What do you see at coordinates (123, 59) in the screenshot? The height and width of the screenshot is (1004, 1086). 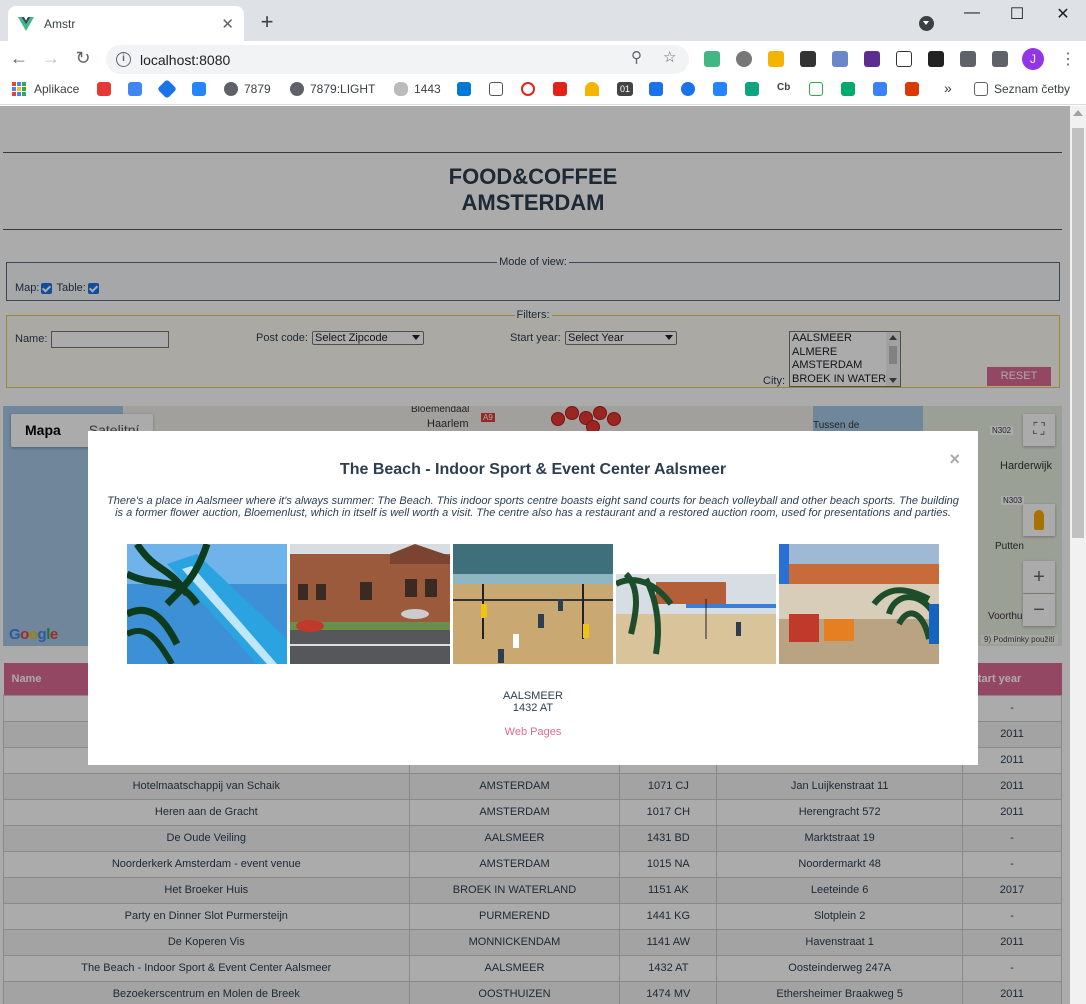 I see `site-info-icon: i` at bounding box center [123, 59].